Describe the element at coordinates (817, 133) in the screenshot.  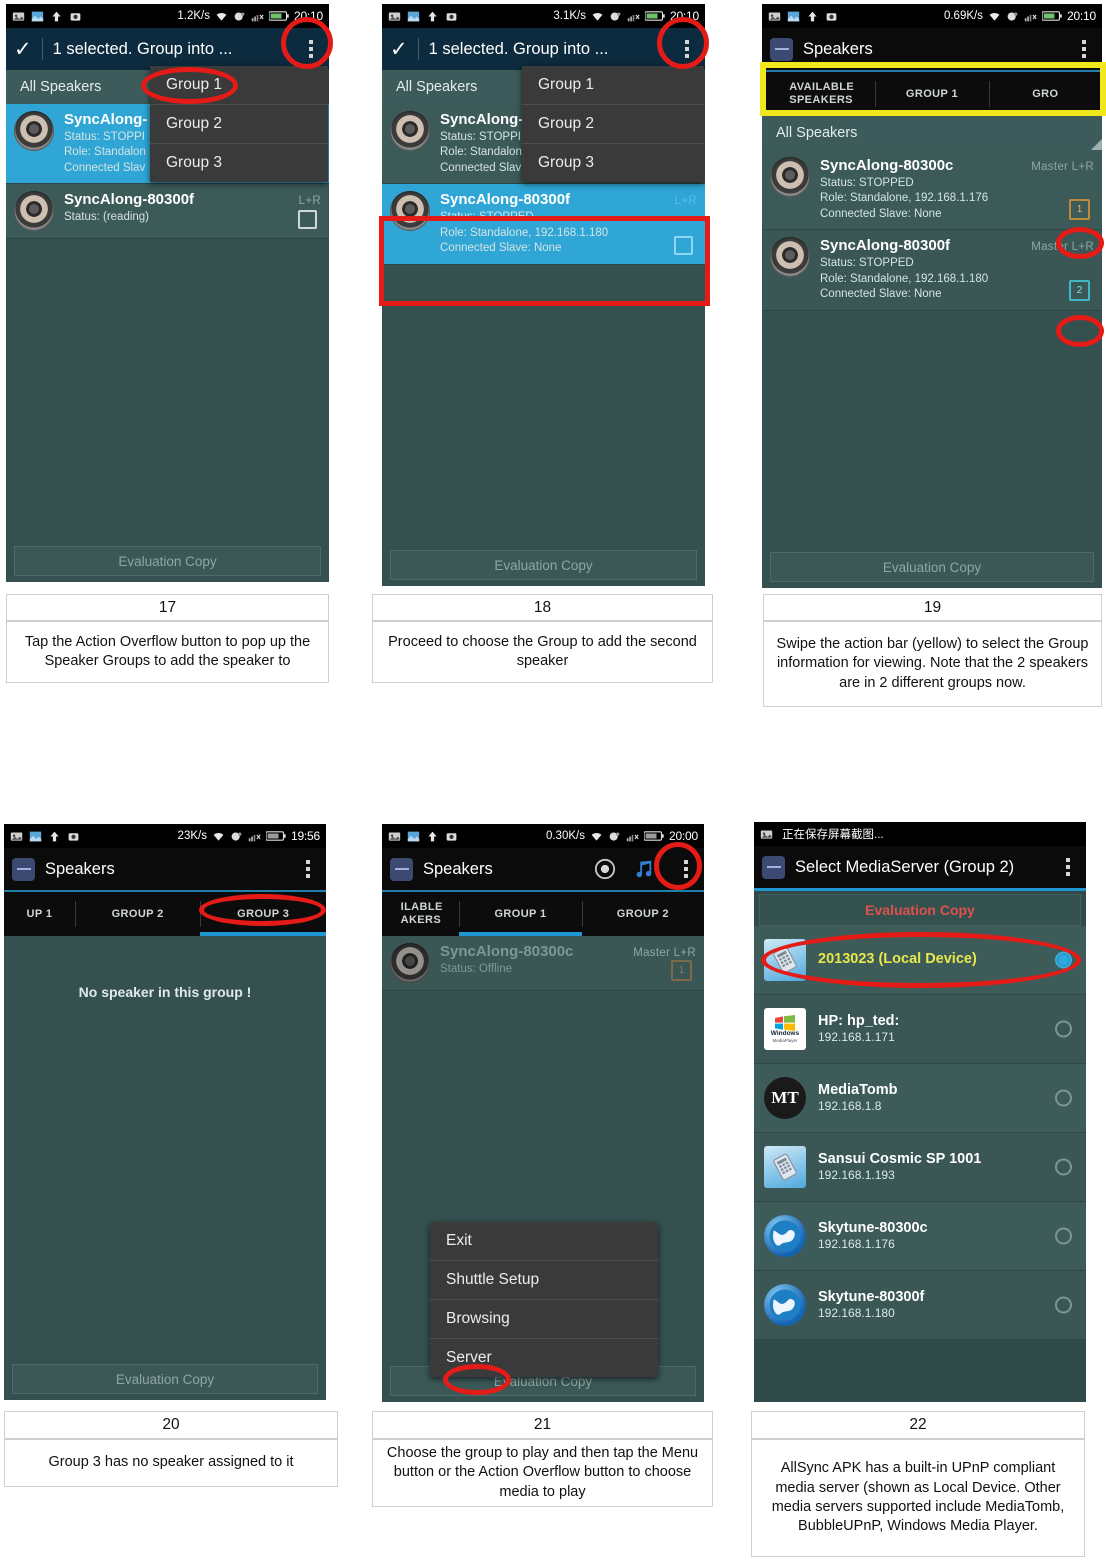
I see `list-header-label: All Speakers` at that location.